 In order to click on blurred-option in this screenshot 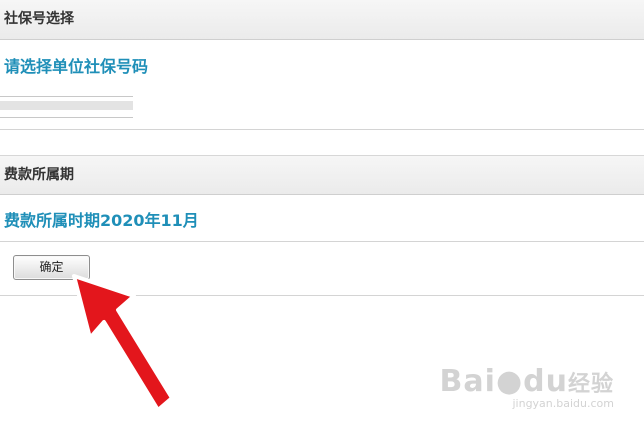, I will do `click(66, 105)`.